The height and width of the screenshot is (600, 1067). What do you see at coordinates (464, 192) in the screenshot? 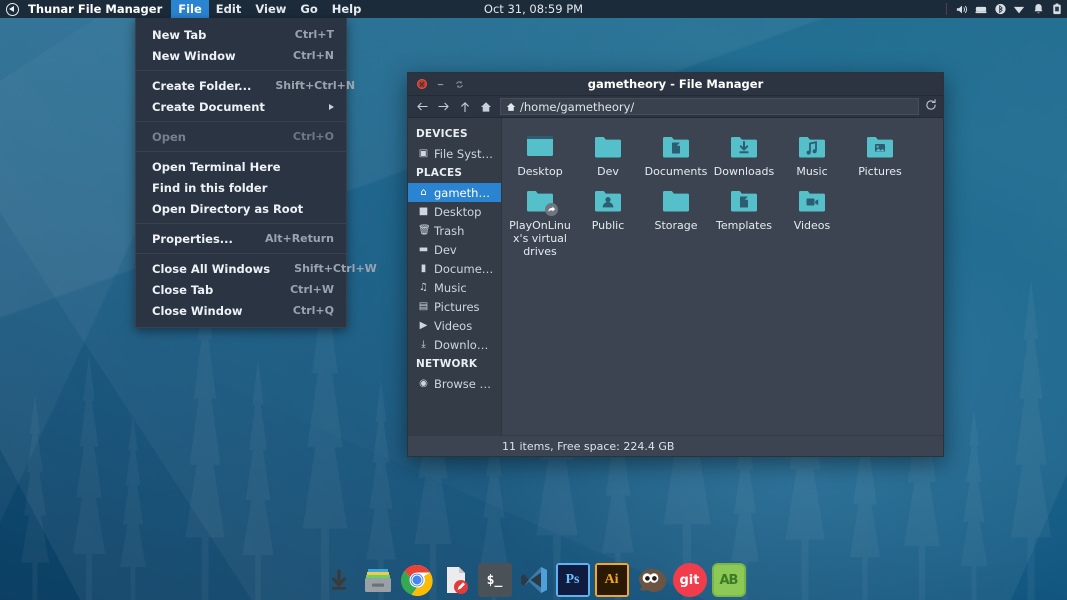
I see `sidebar-item-label: gametheory` at bounding box center [464, 192].